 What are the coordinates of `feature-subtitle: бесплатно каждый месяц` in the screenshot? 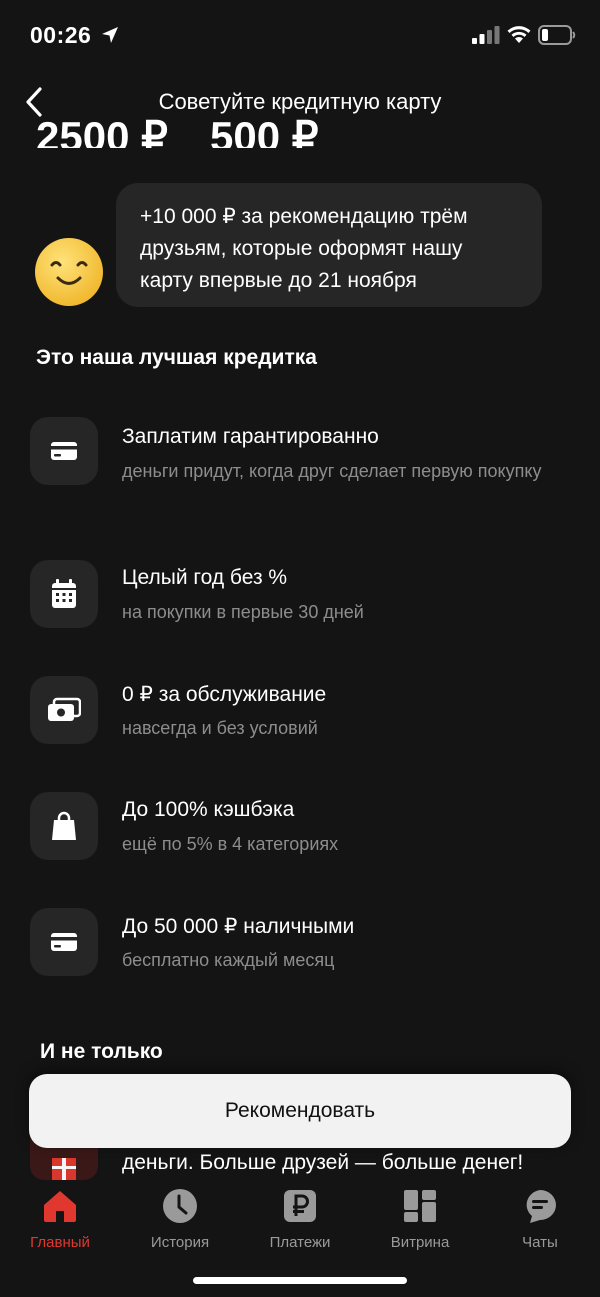 It's located at (228, 960).